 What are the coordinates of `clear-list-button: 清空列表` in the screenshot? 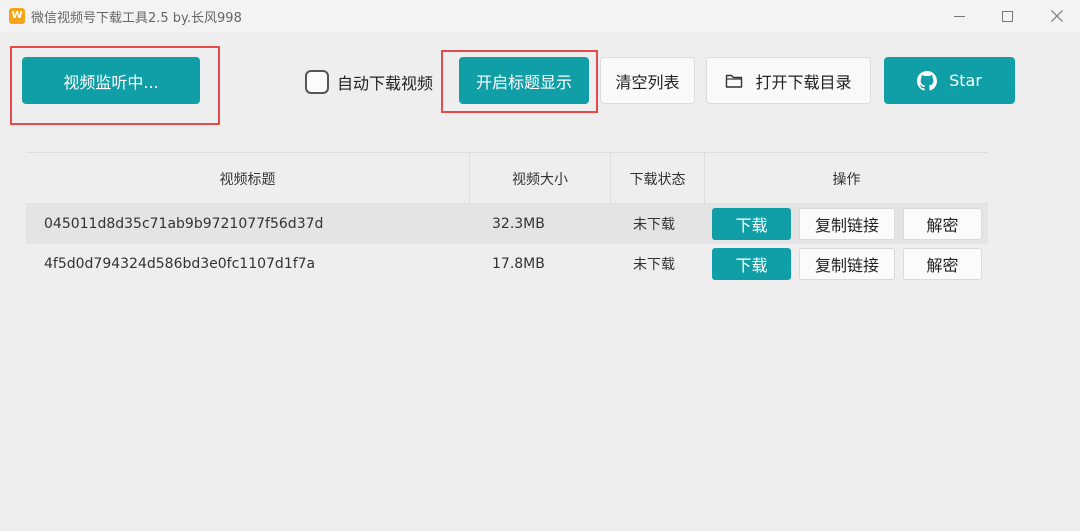 It's located at (647, 80).